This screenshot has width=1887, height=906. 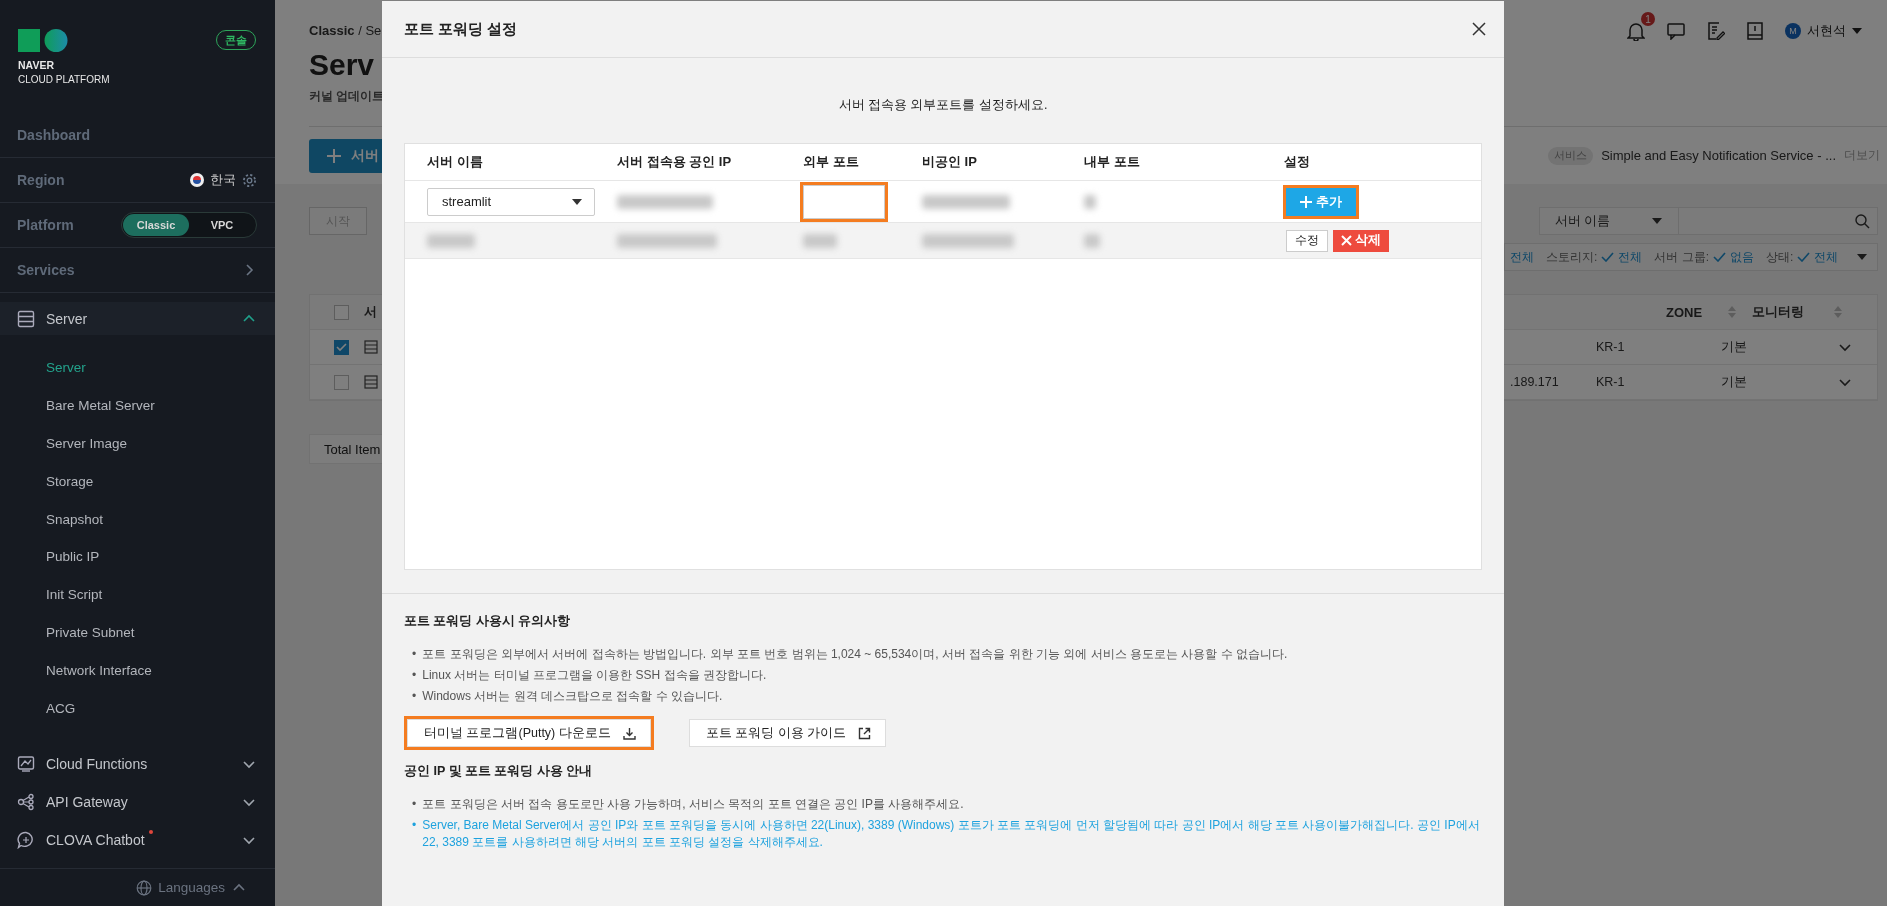 I want to click on ip-cell: .189.171, so click(x=1534, y=382).